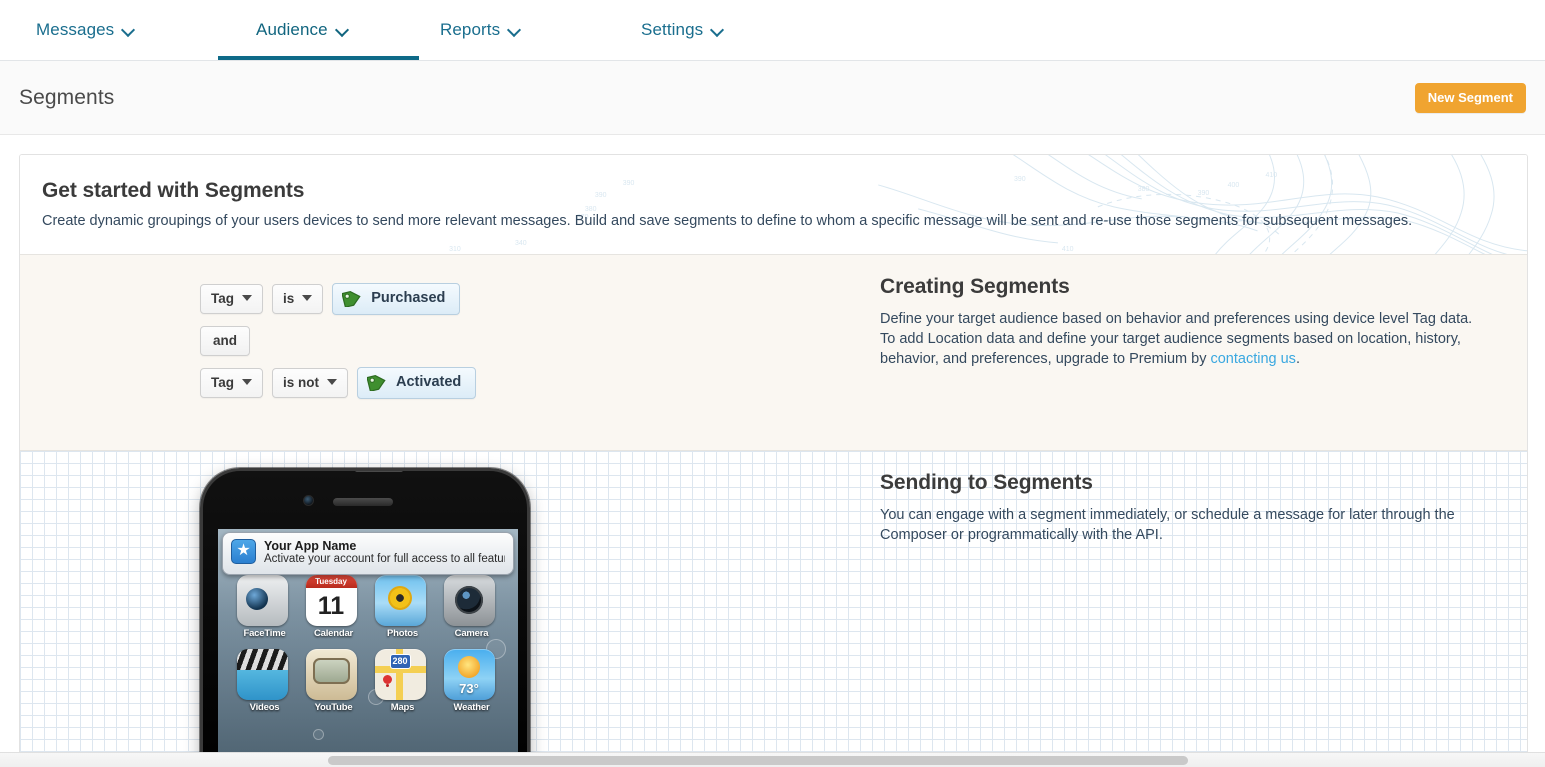 This screenshot has height=767, width=1545. Describe the element at coordinates (469, 688) in the screenshot. I see `weather-temperature: 73°` at that location.